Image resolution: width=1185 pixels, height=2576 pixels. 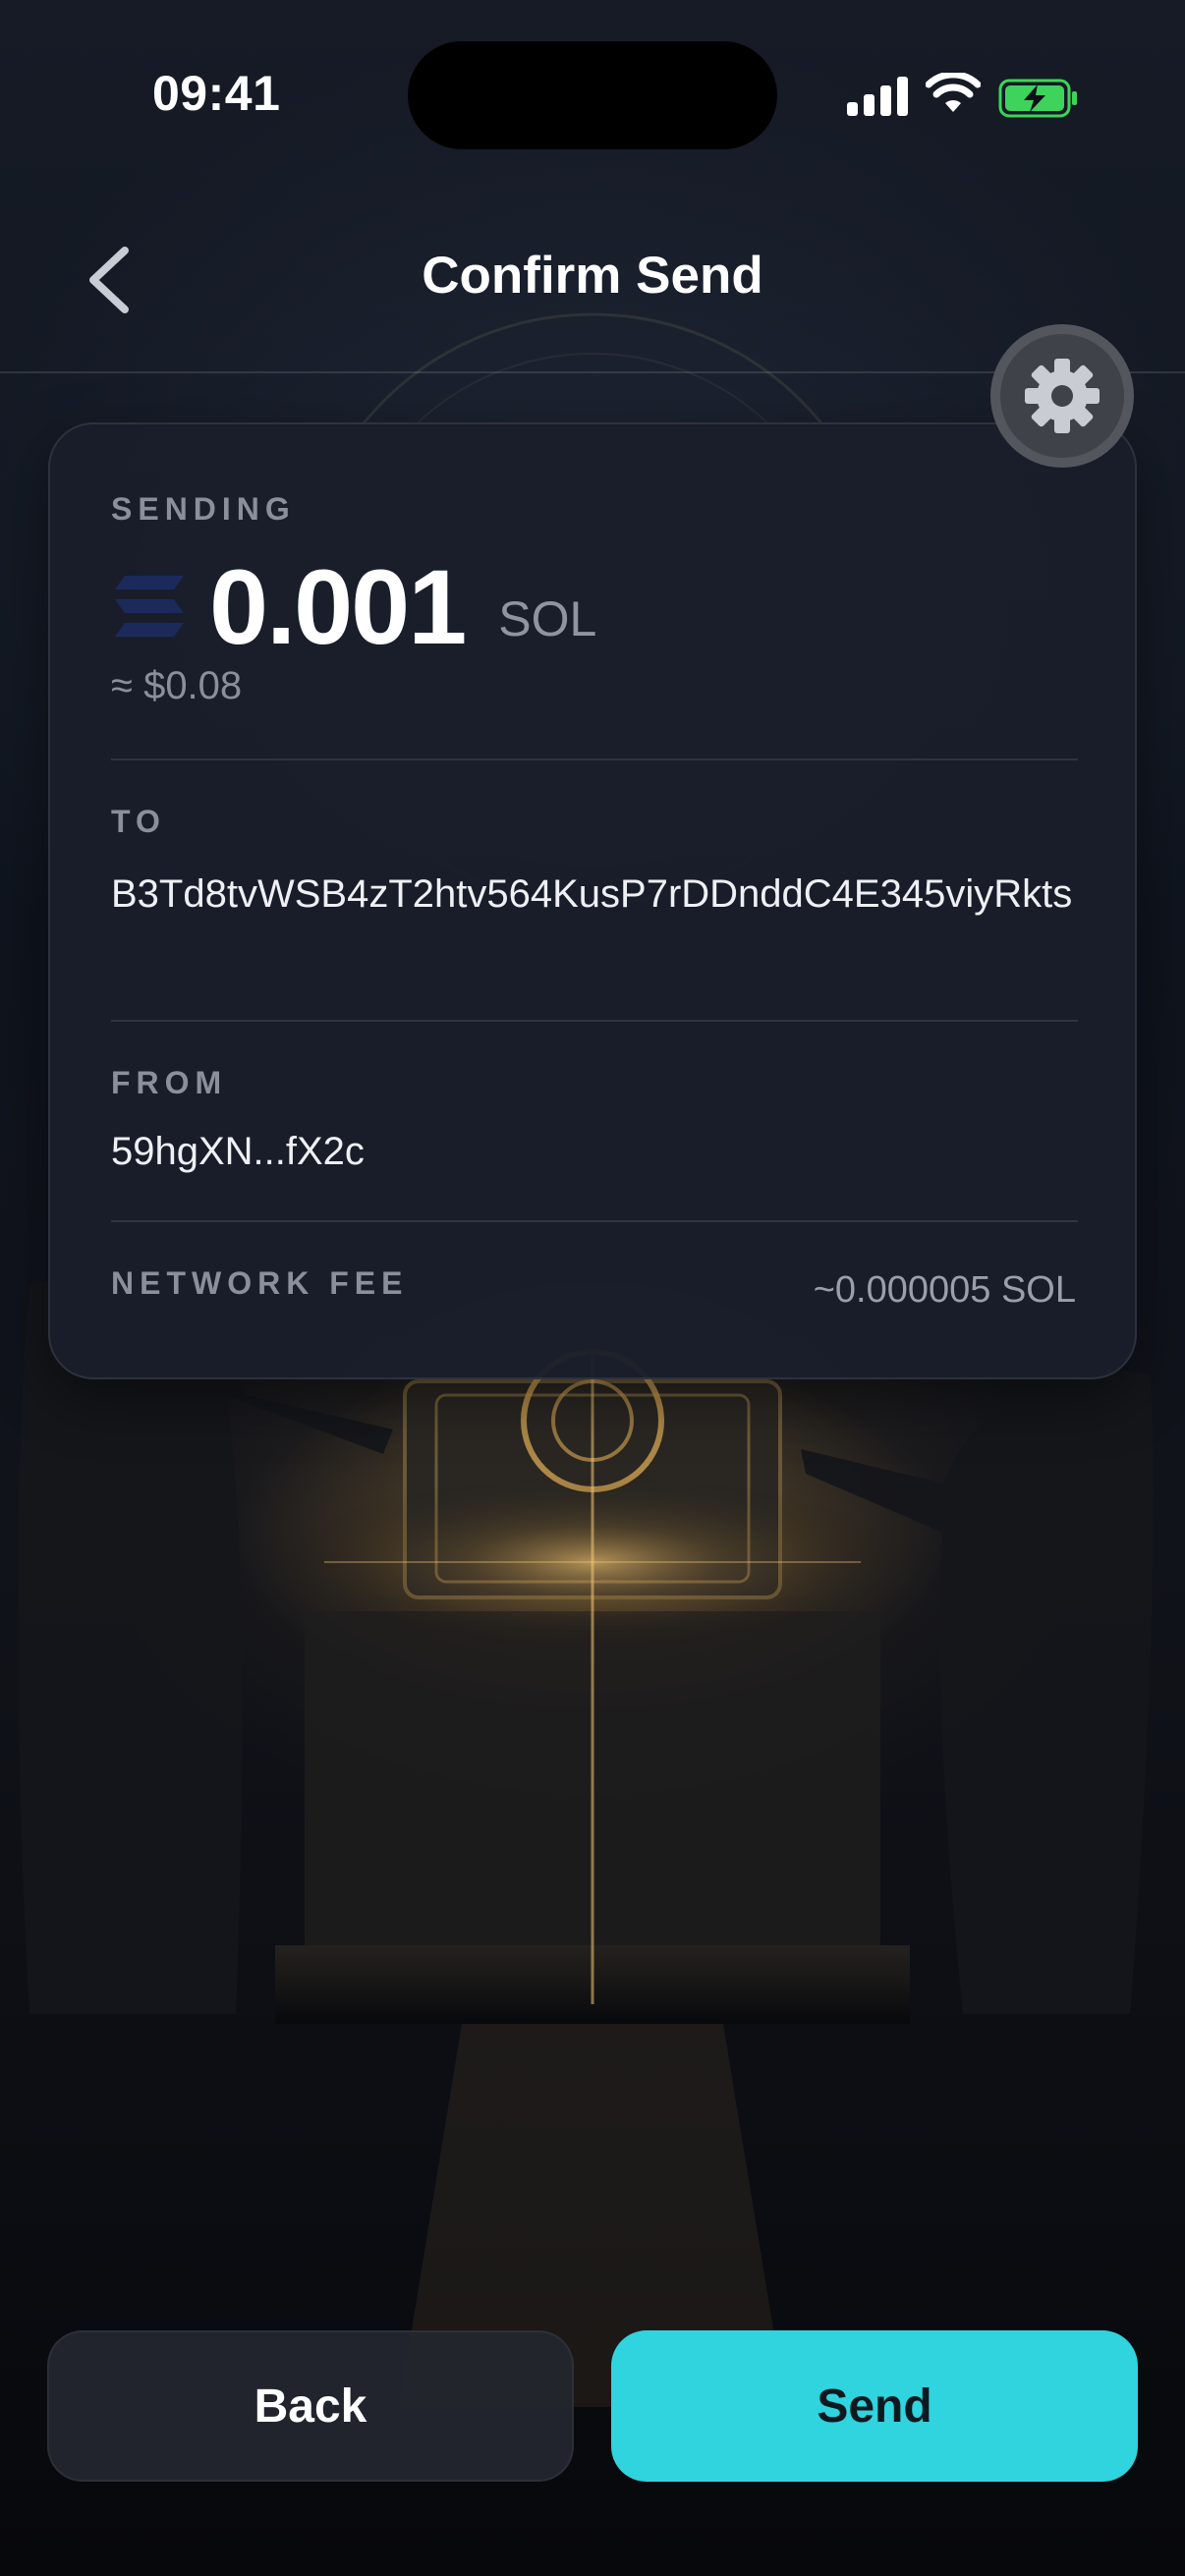 I want to click on send-button: Send, so click(x=875, y=2406).